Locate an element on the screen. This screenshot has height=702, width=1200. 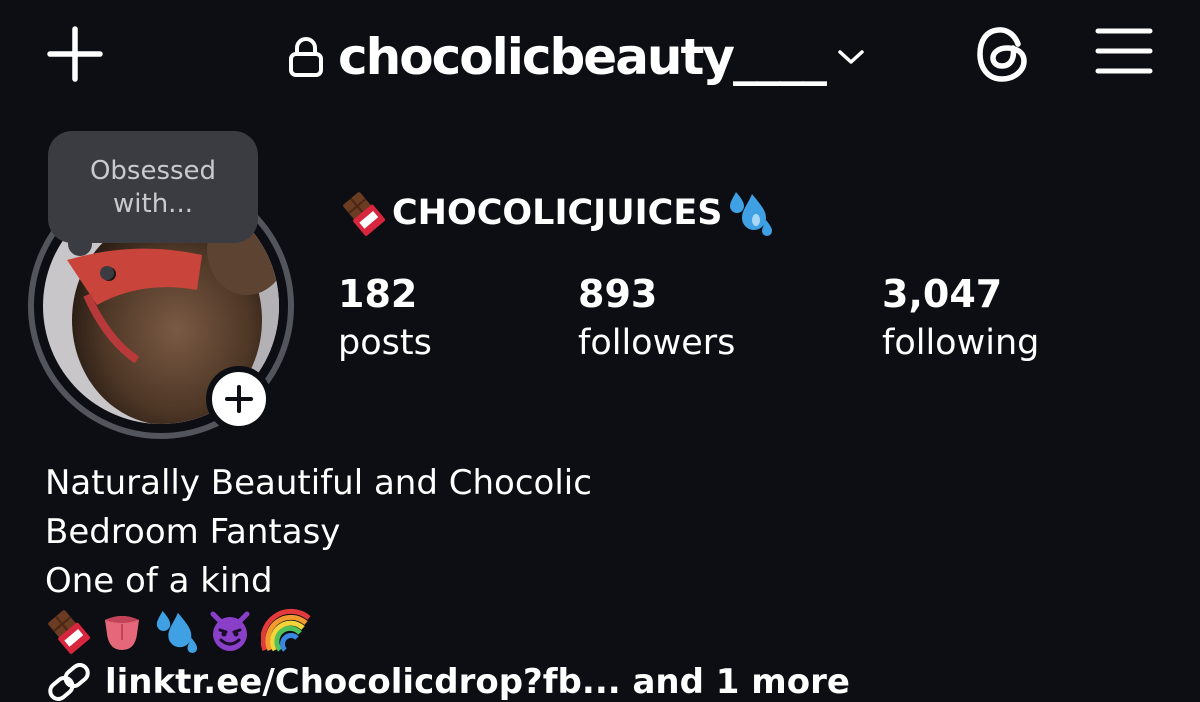
followers-count: 893 is located at coordinates (618, 294).